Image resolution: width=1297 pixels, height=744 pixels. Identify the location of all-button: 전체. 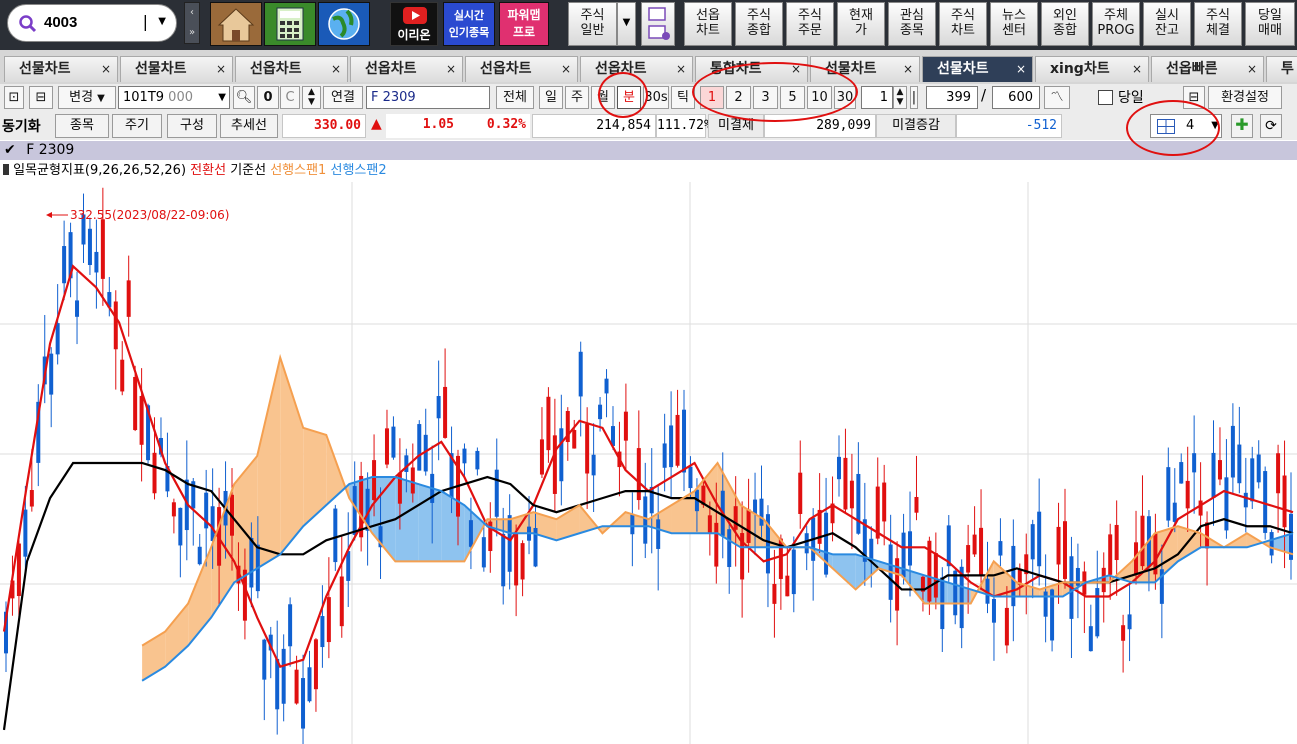
(515, 97).